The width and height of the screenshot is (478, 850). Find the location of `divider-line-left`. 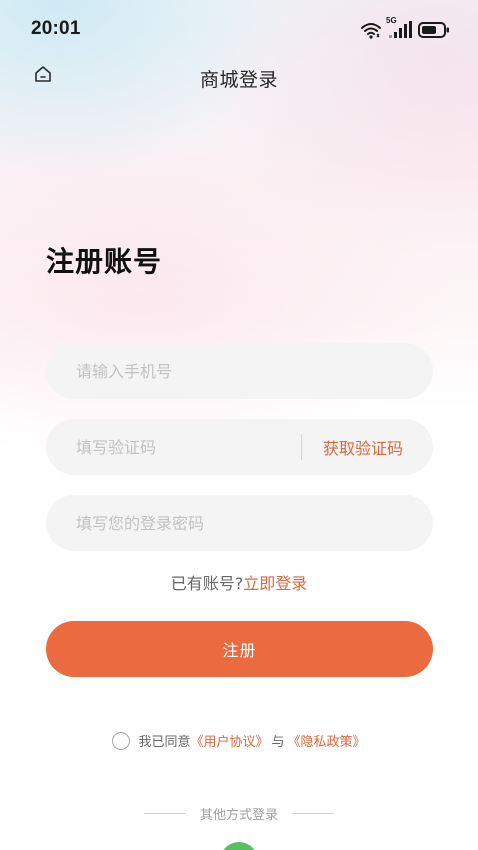

divider-line-left is located at coordinates (164, 813).